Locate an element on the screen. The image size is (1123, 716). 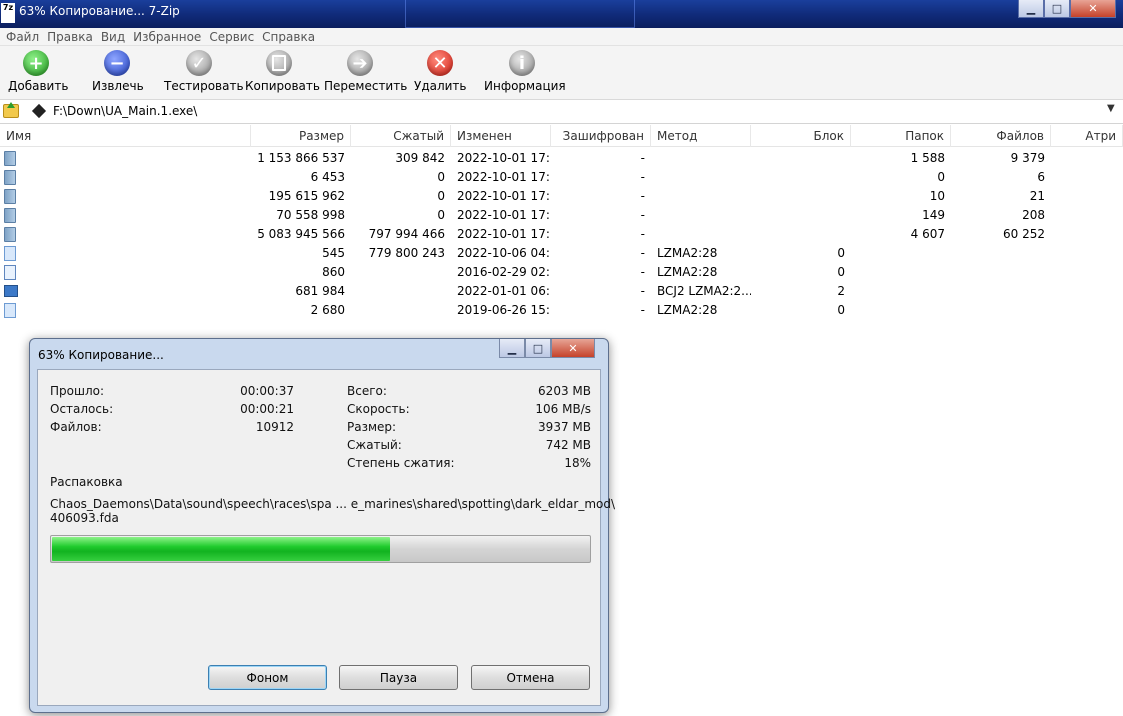
copy-button-label: Копировать is located at coordinates (282, 86).